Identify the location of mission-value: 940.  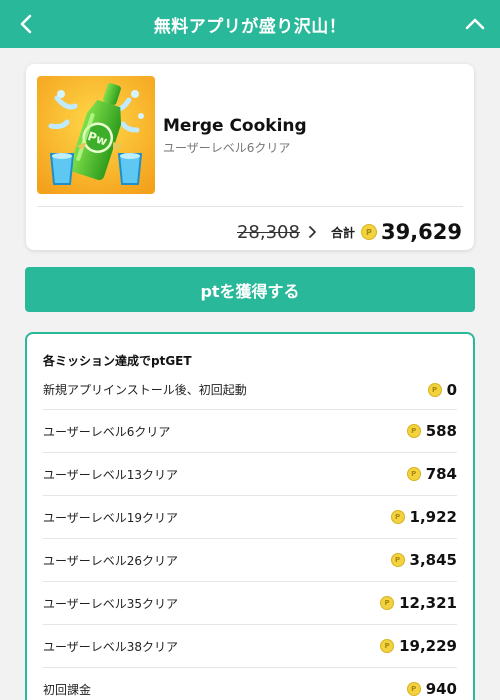
(441, 689).